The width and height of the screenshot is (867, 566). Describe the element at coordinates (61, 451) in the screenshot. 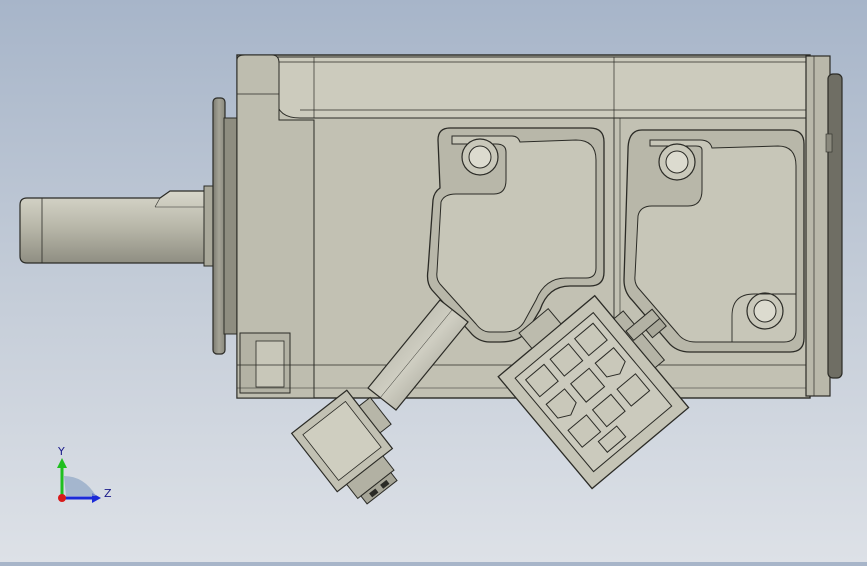

I see `y-axis-label: Y` at that location.